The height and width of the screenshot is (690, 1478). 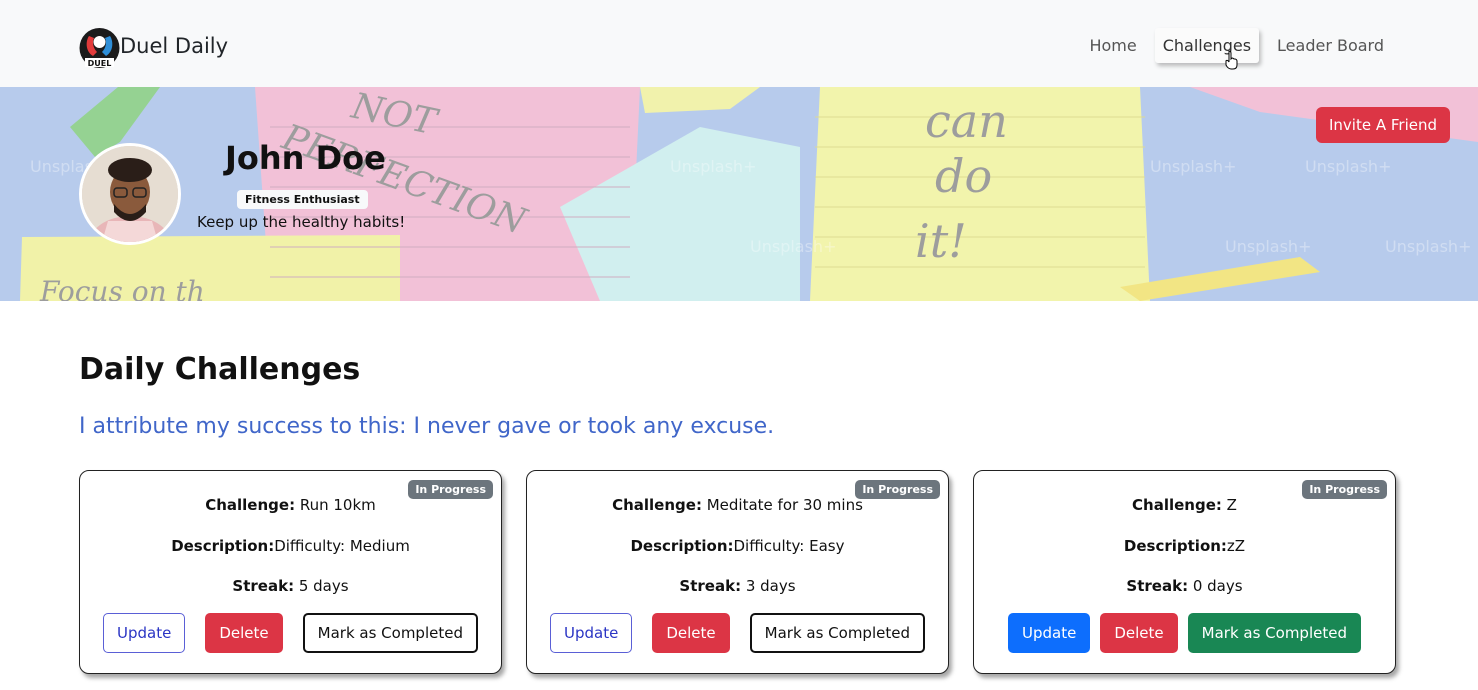 I want to click on challenge-name: Run 10km, so click(x=337, y=505).